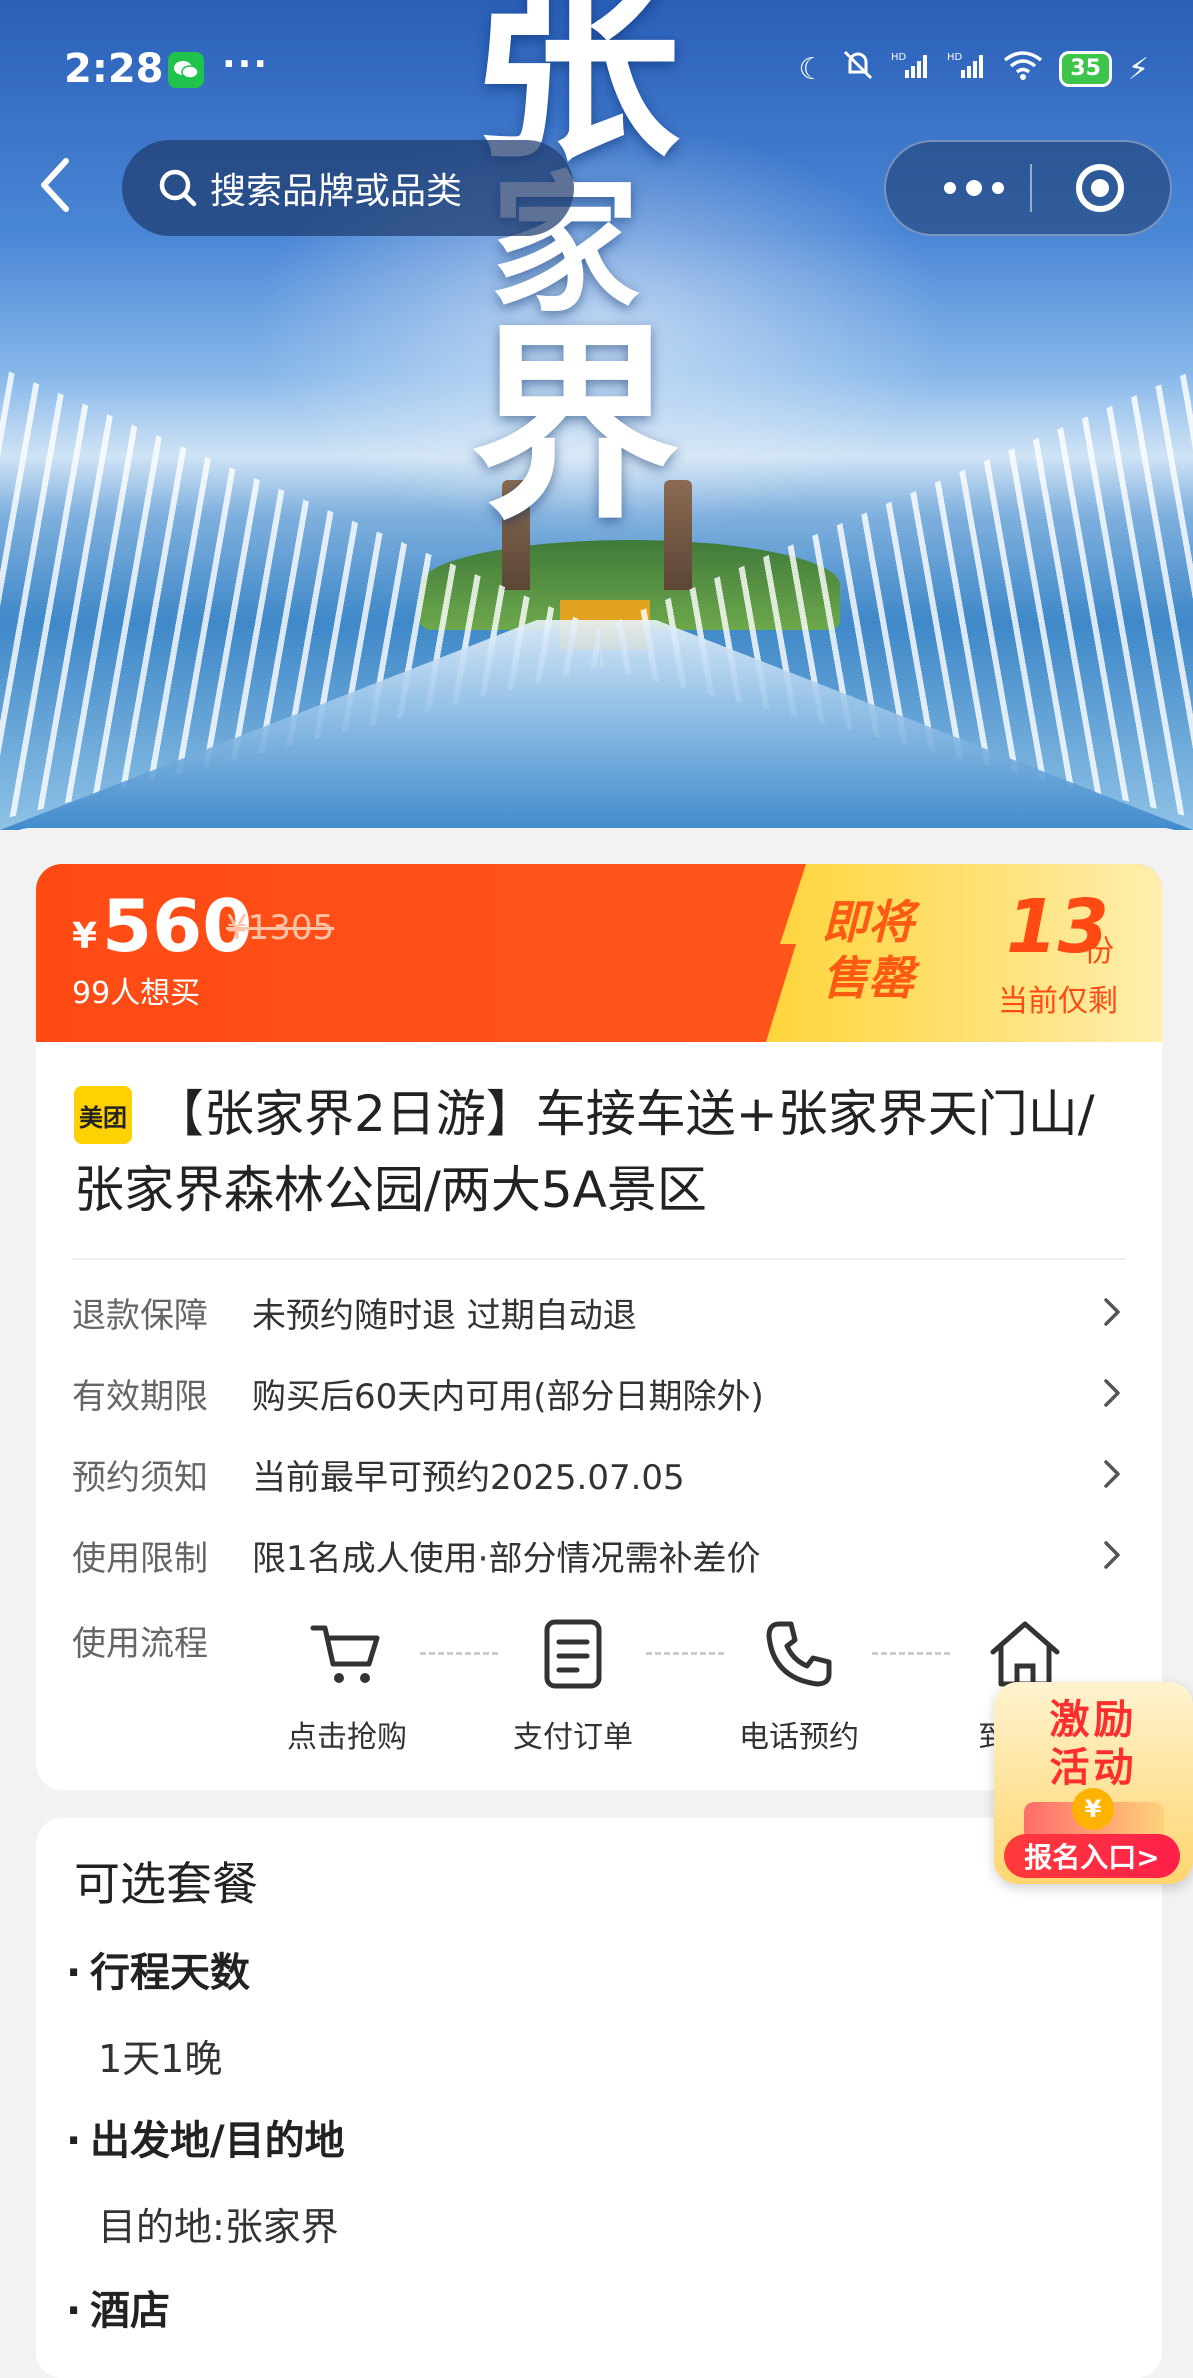 The width and height of the screenshot is (1193, 2378). I want to click on option-heading: · 出发地/目的地, so click(205, 2141).